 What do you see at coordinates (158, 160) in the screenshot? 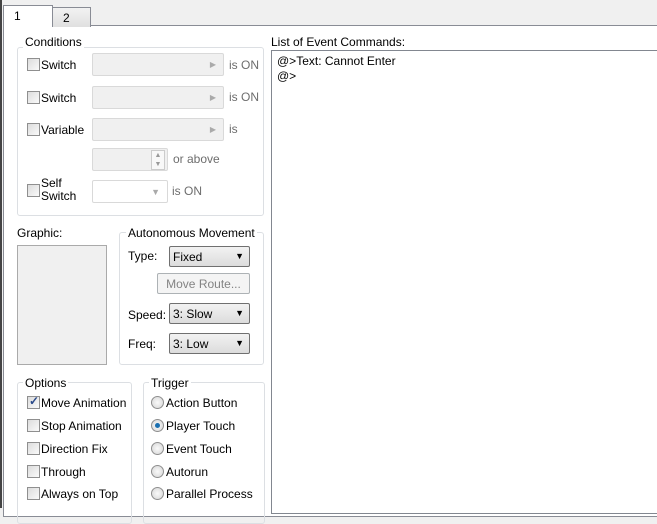
I see `spinner-arrows-icon: ▲ ▼` at bounding box center [158, 160].